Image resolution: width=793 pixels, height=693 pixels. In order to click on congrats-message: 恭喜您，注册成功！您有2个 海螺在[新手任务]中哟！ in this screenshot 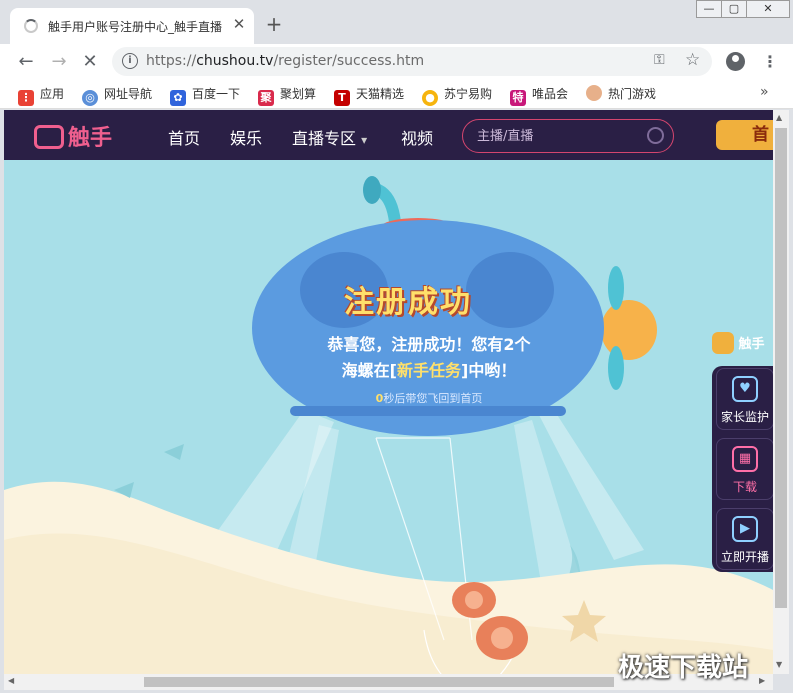, I will do `click(429, 357)`.